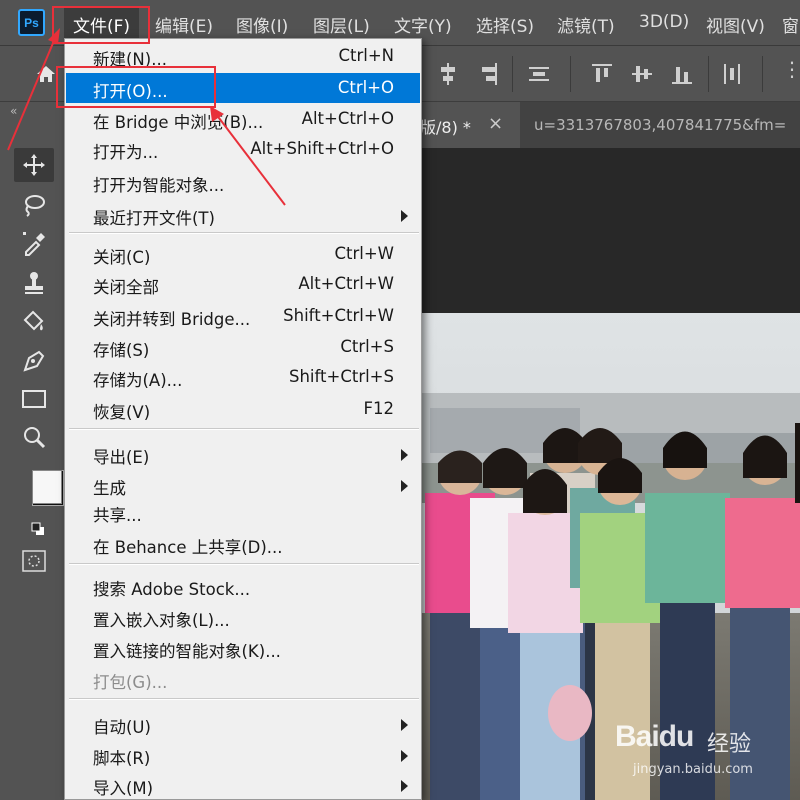 The image size is (800, 800). I want to click on tab-document-title: 版/8) *, so click(445, 127).